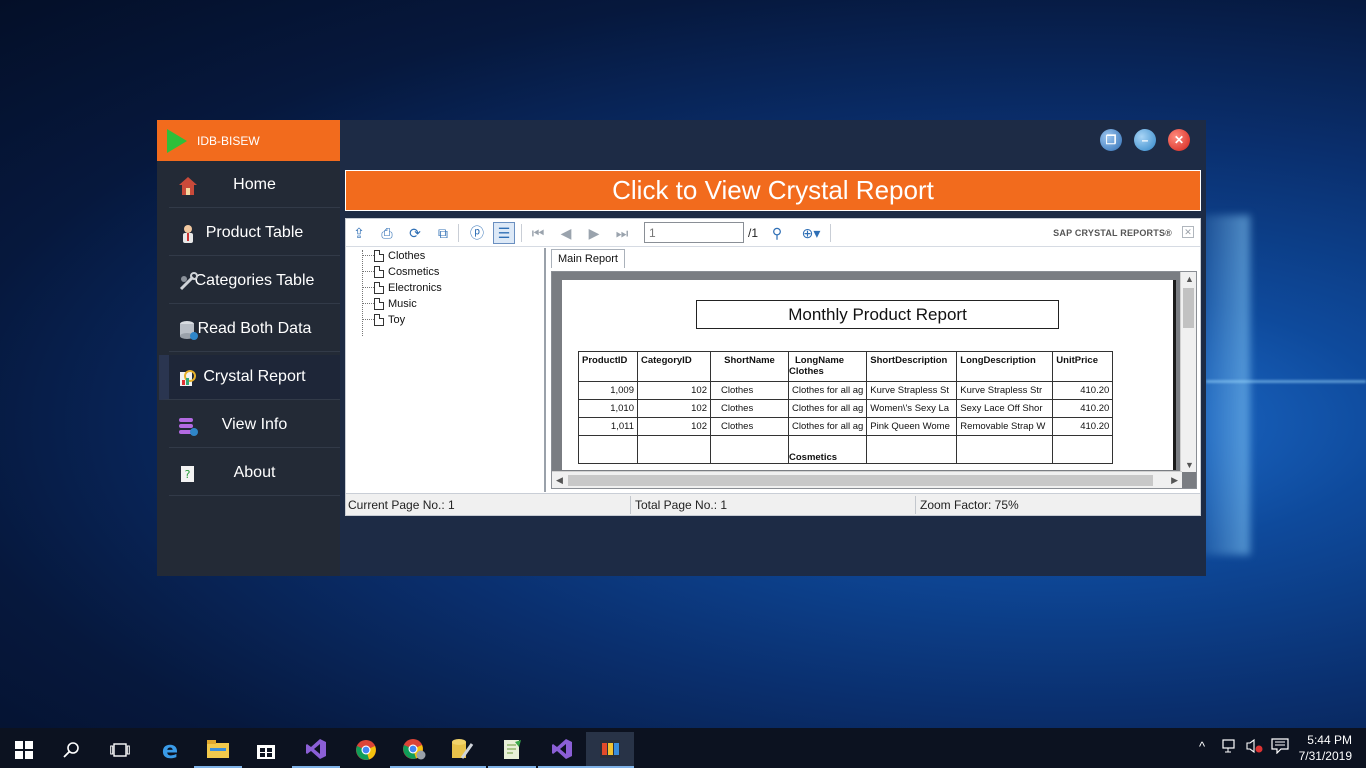 This screenshot has height=768, width=1366. I want to click on sidebar-item-categories-table: Categories Table, so click(254, 281).